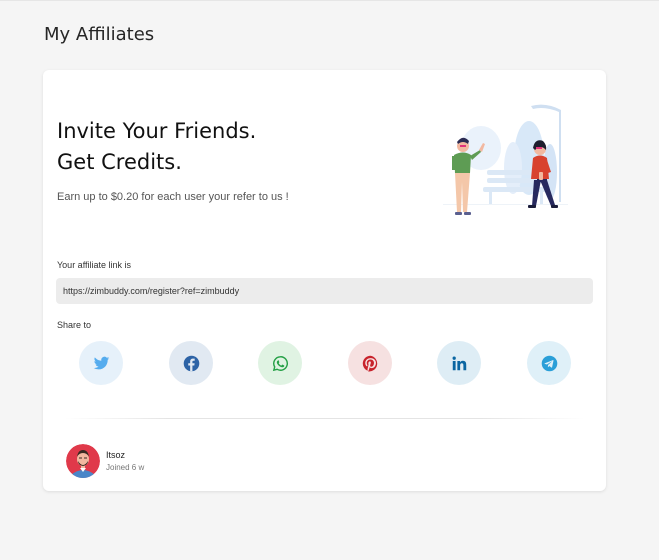 The image size is (659, 560). I want to click on page-title: My Affiliates, so click(99, 34).